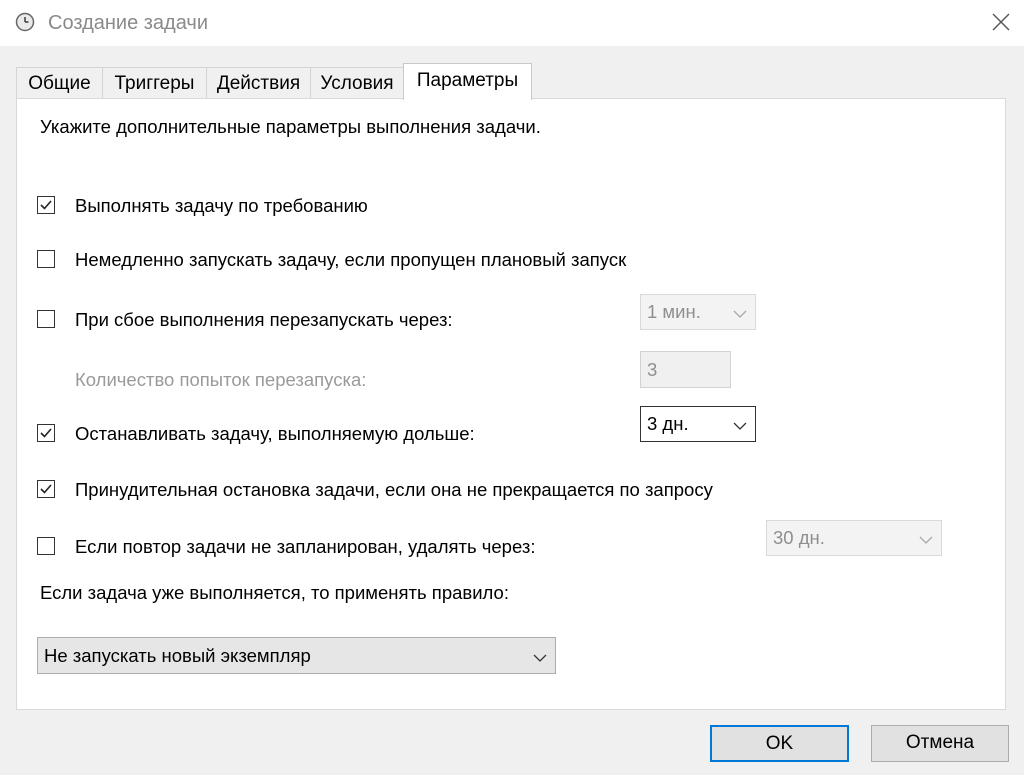 The width and height of the screenshot is (1024, 775). Describe the element at coordinates (652, 369) in the screenshot. I see `restart-count-value: 3` at that location.